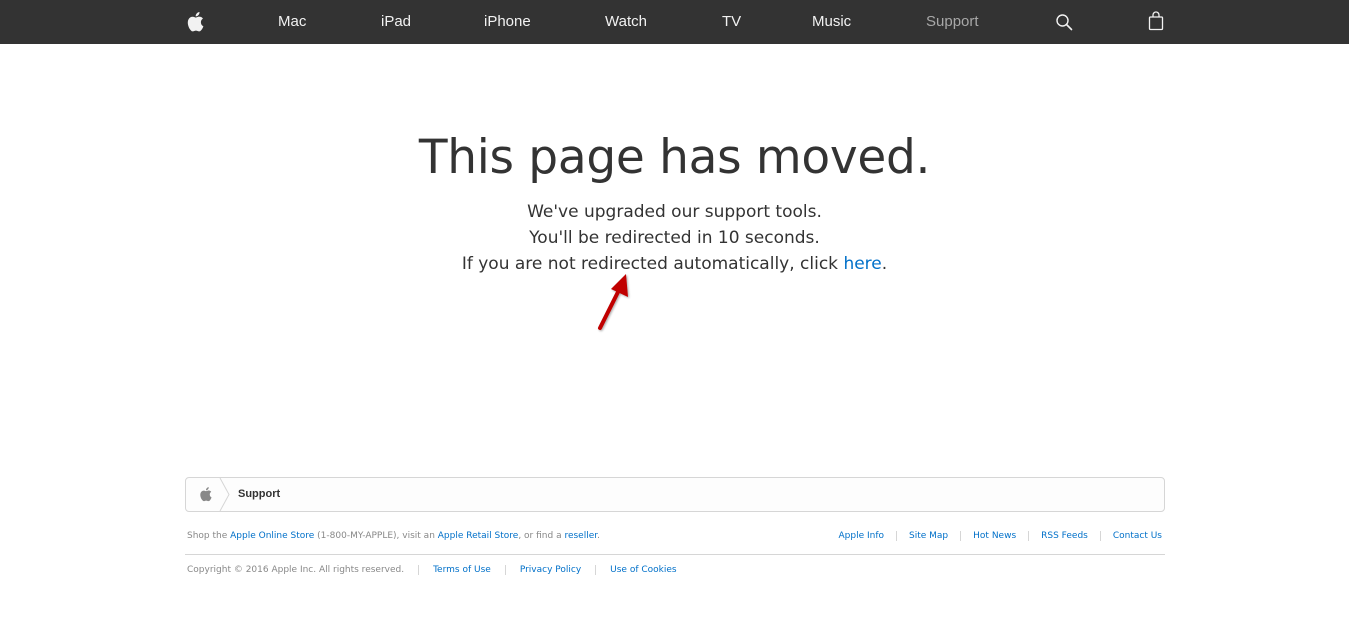  Describe the element at coordinates (599, 536) in the screenshot. I see `shop-suffix: .` at that location.